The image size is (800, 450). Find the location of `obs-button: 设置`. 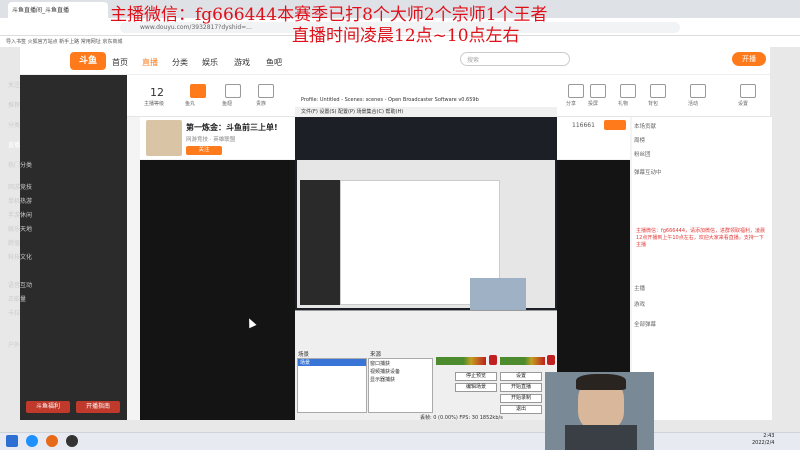

obs-button: 设置 is located at coordinates (521, 376).